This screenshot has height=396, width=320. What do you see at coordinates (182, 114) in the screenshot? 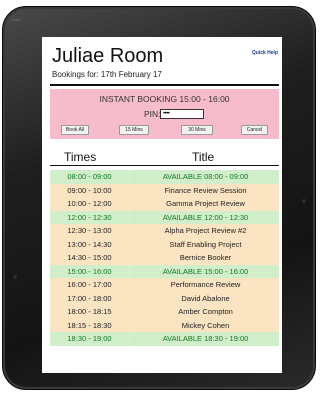
I see `pin-input: ••••` at bounding box center [182, 114].